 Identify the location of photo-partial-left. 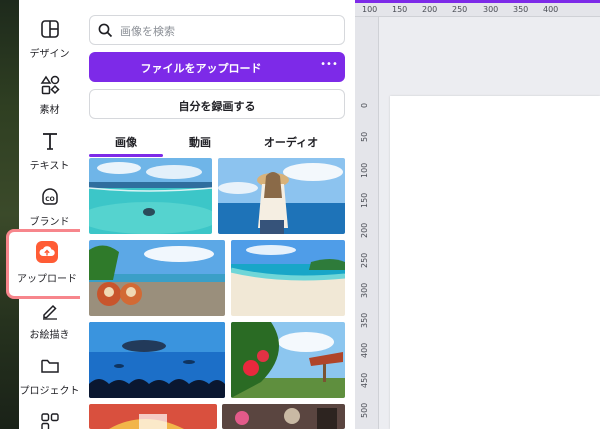
(153, 416).